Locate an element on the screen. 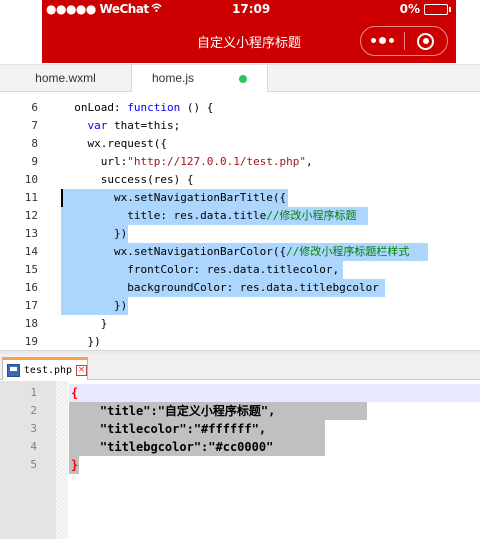 The width and height of the screenshot is (480, 539). code-token: wx.setNavigationBarColor({ is located at coordinates (174, 251).